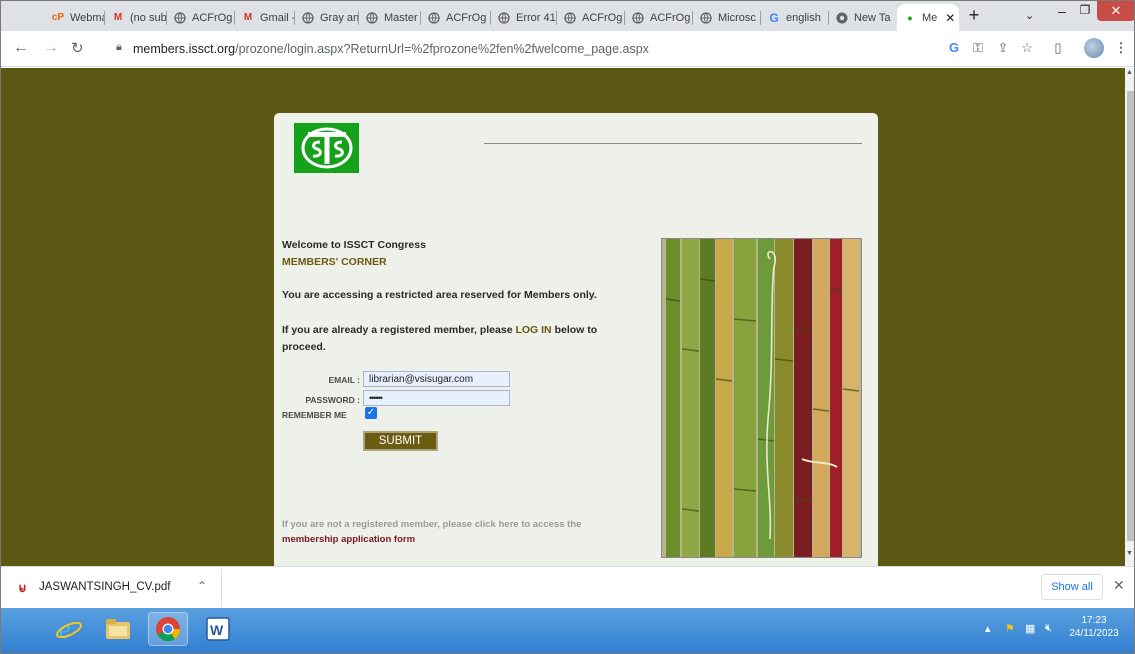 The image size is (1135, 654). Describe the element at coordinates (58, 17) in the screenshot. I see `cpanel-icon: cP` at that location.